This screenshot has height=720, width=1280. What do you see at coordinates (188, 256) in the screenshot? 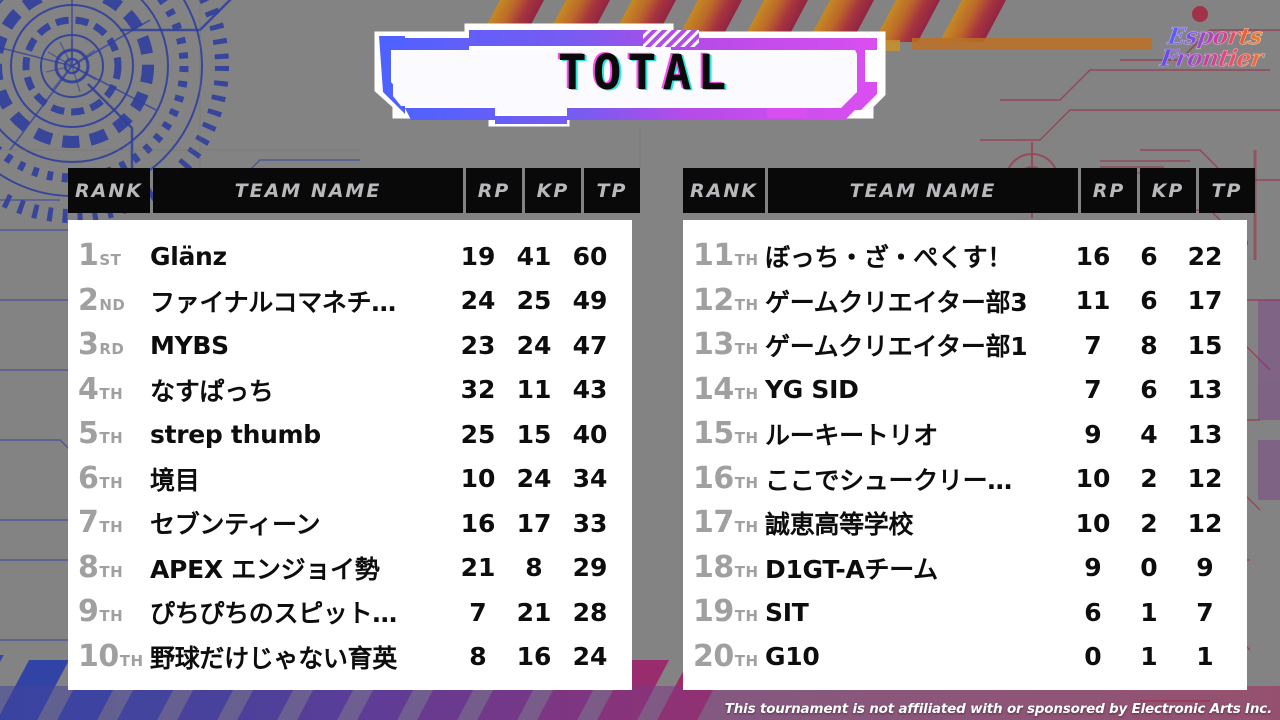
I see `team-name-cell: Glänz` at bounding box center [188, 256].